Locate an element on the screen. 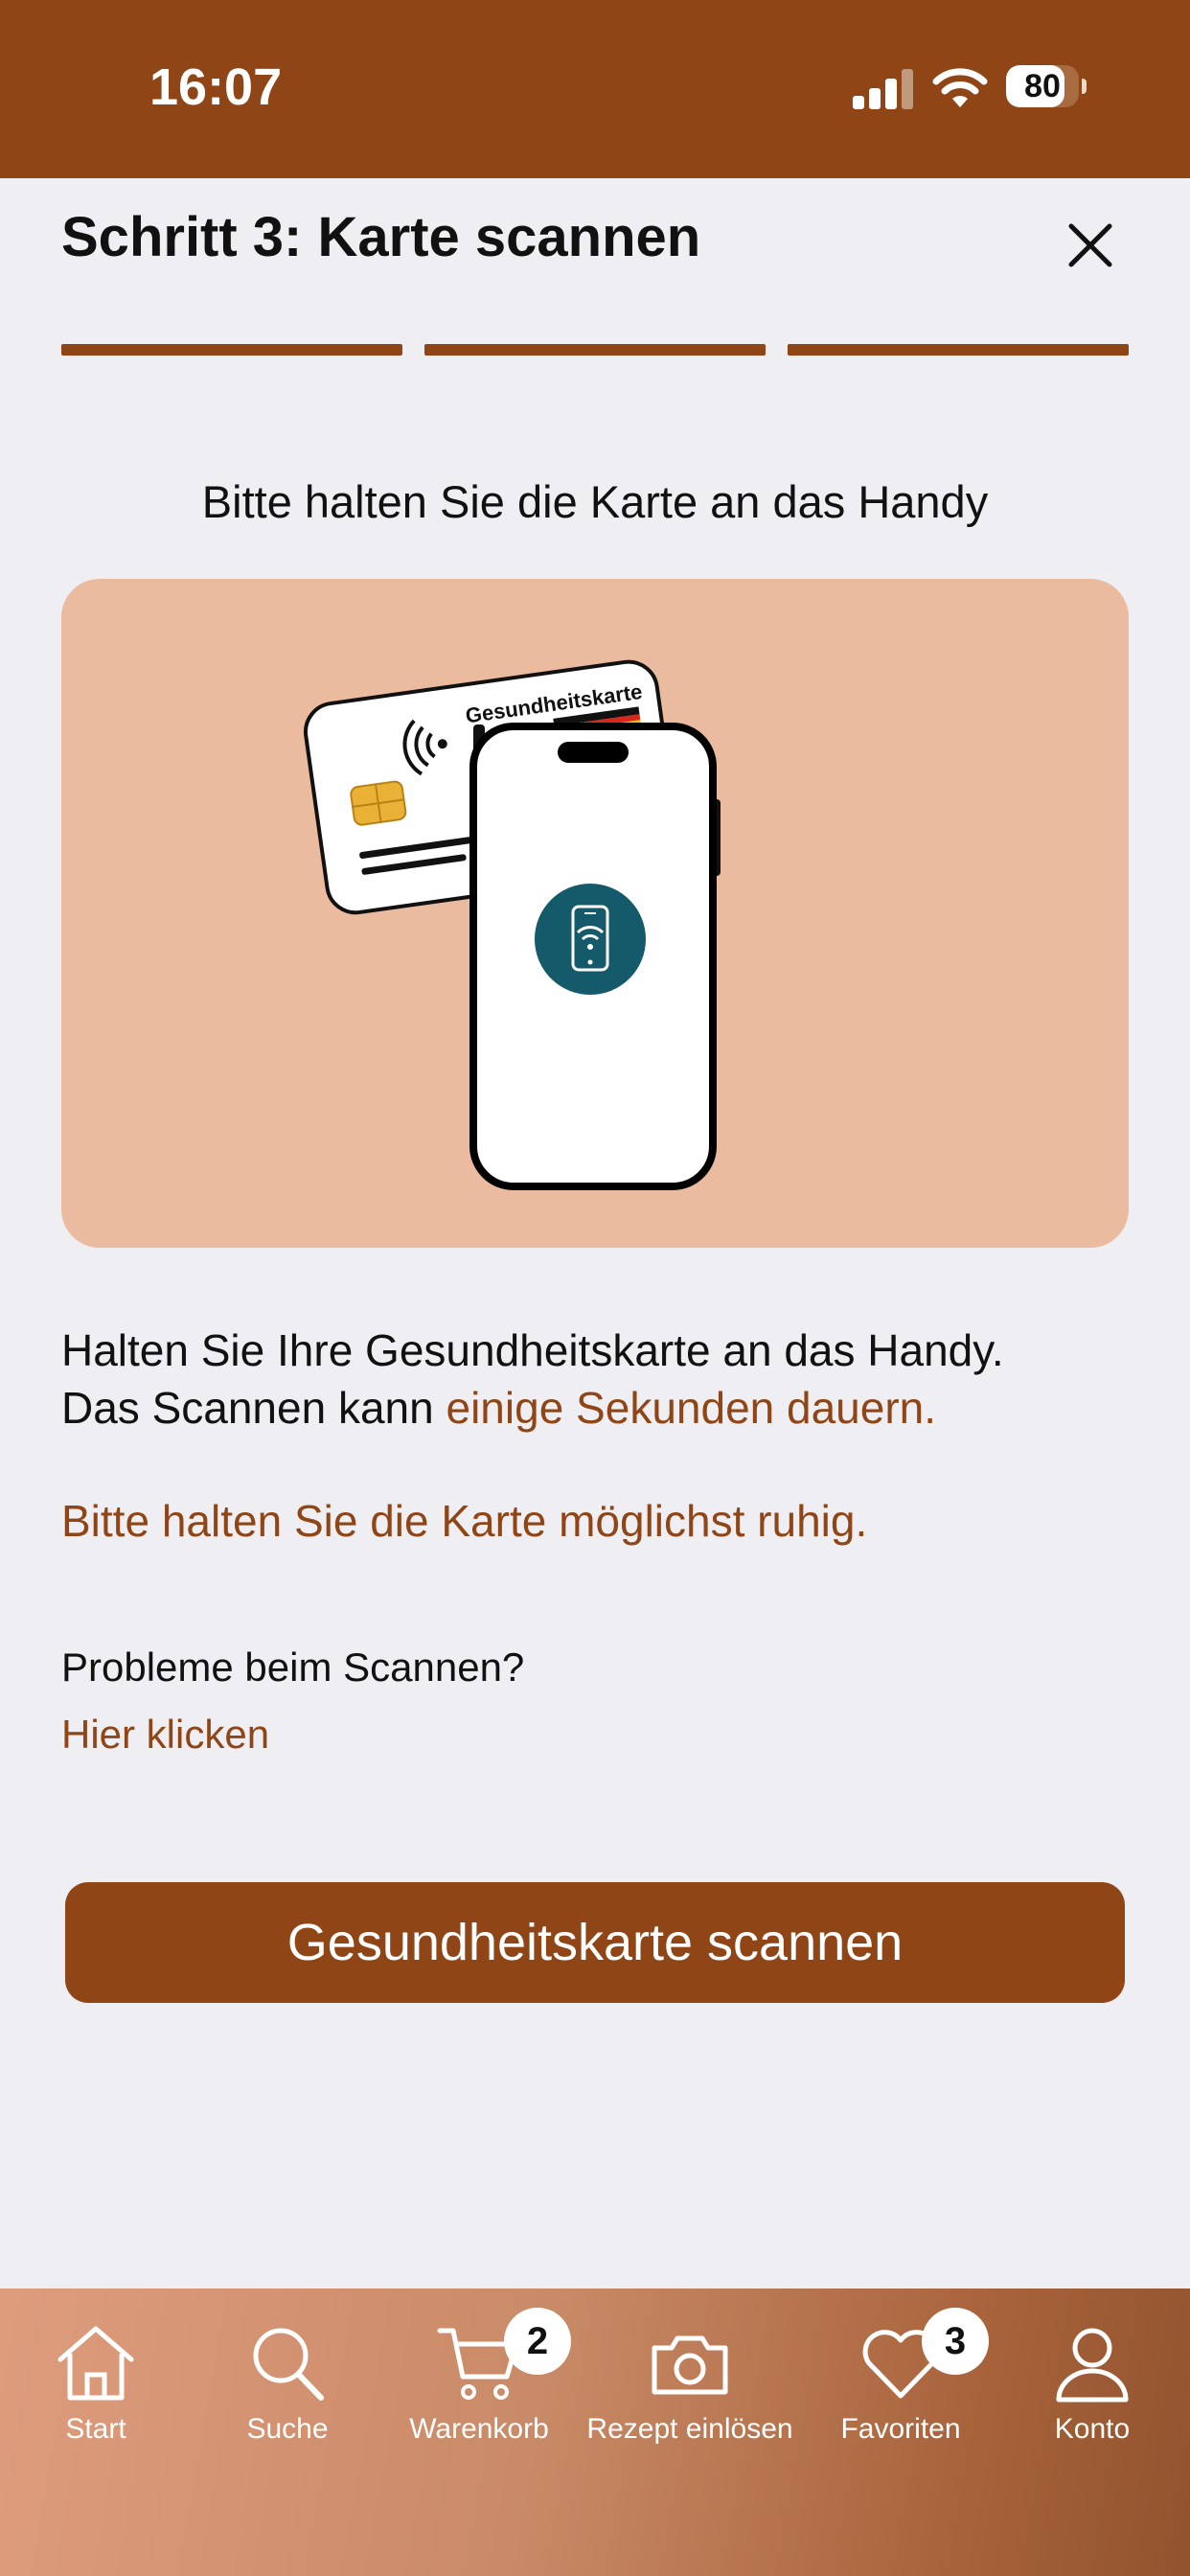 This screenshot has height=2576, width=1190. description-line-2: Das Scannen kann einige Sekunden dauern. is located at coordinates (499, 1408).